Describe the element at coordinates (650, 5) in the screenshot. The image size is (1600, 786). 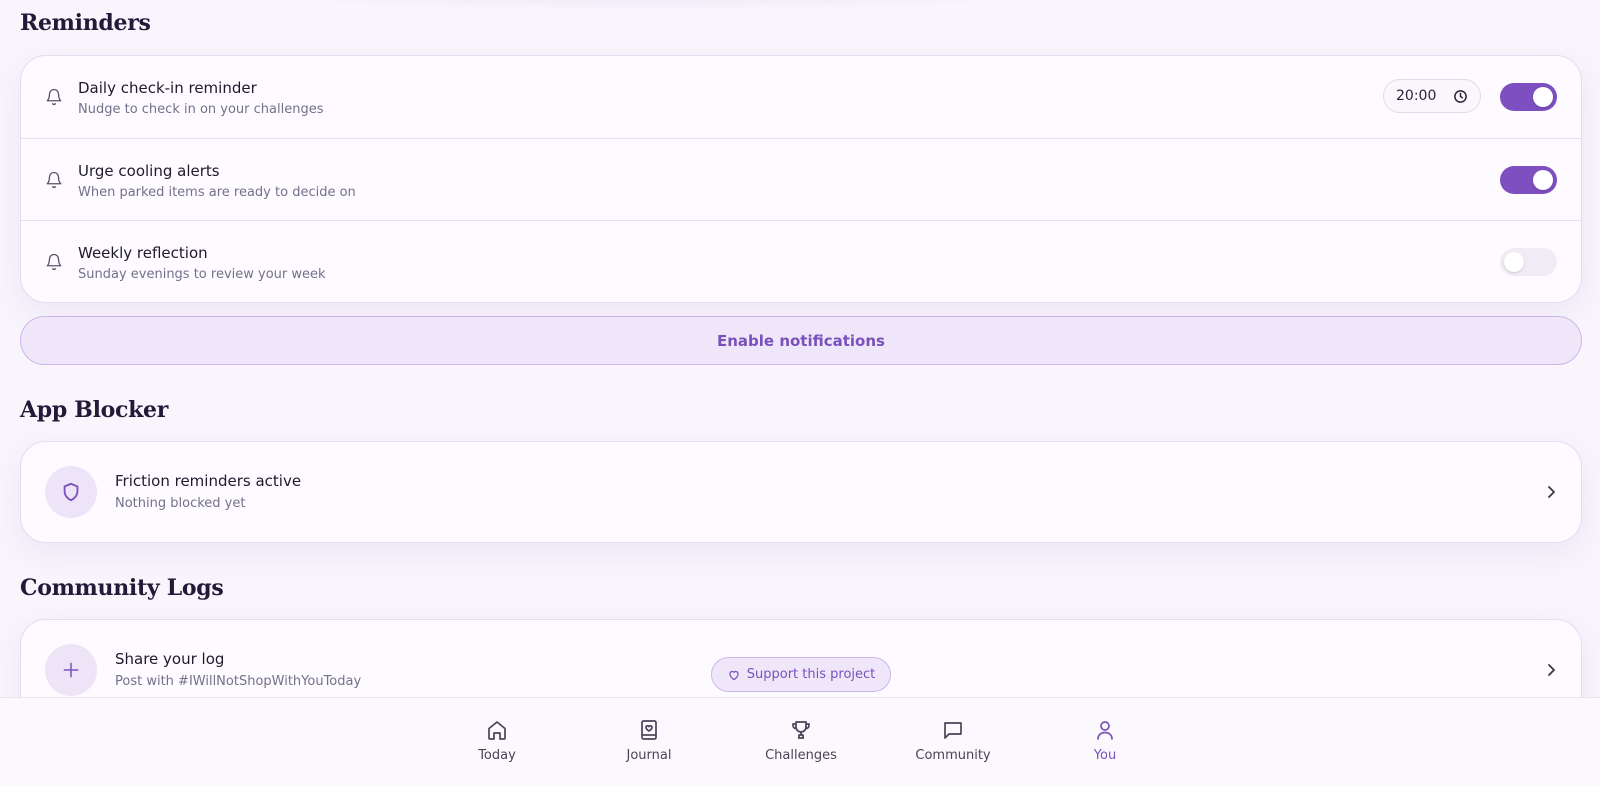
I see `top-shadow` at that location.